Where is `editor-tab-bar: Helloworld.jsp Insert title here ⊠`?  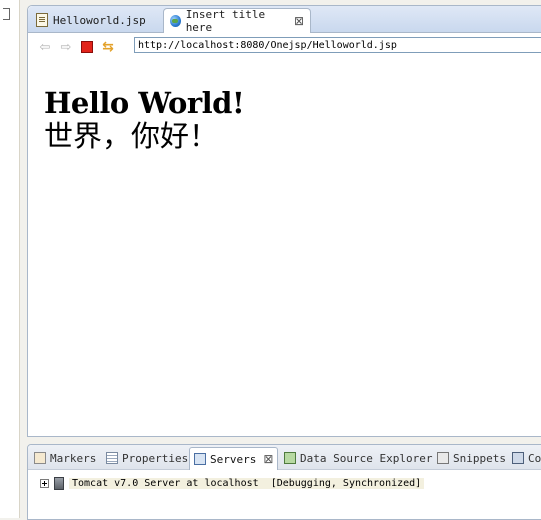
editor-tab-bar: Helloworld.jsp Insert title here ⊠ is located at coordinates (284, 20).